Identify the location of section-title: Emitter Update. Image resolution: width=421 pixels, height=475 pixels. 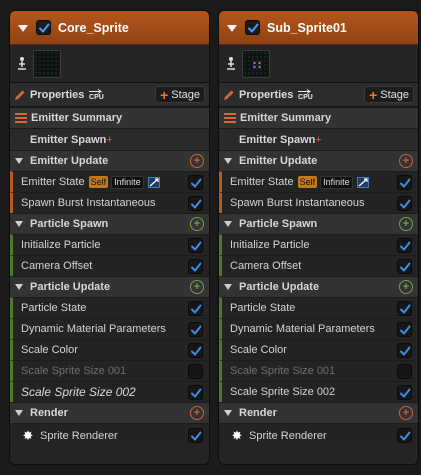
(69, 161).